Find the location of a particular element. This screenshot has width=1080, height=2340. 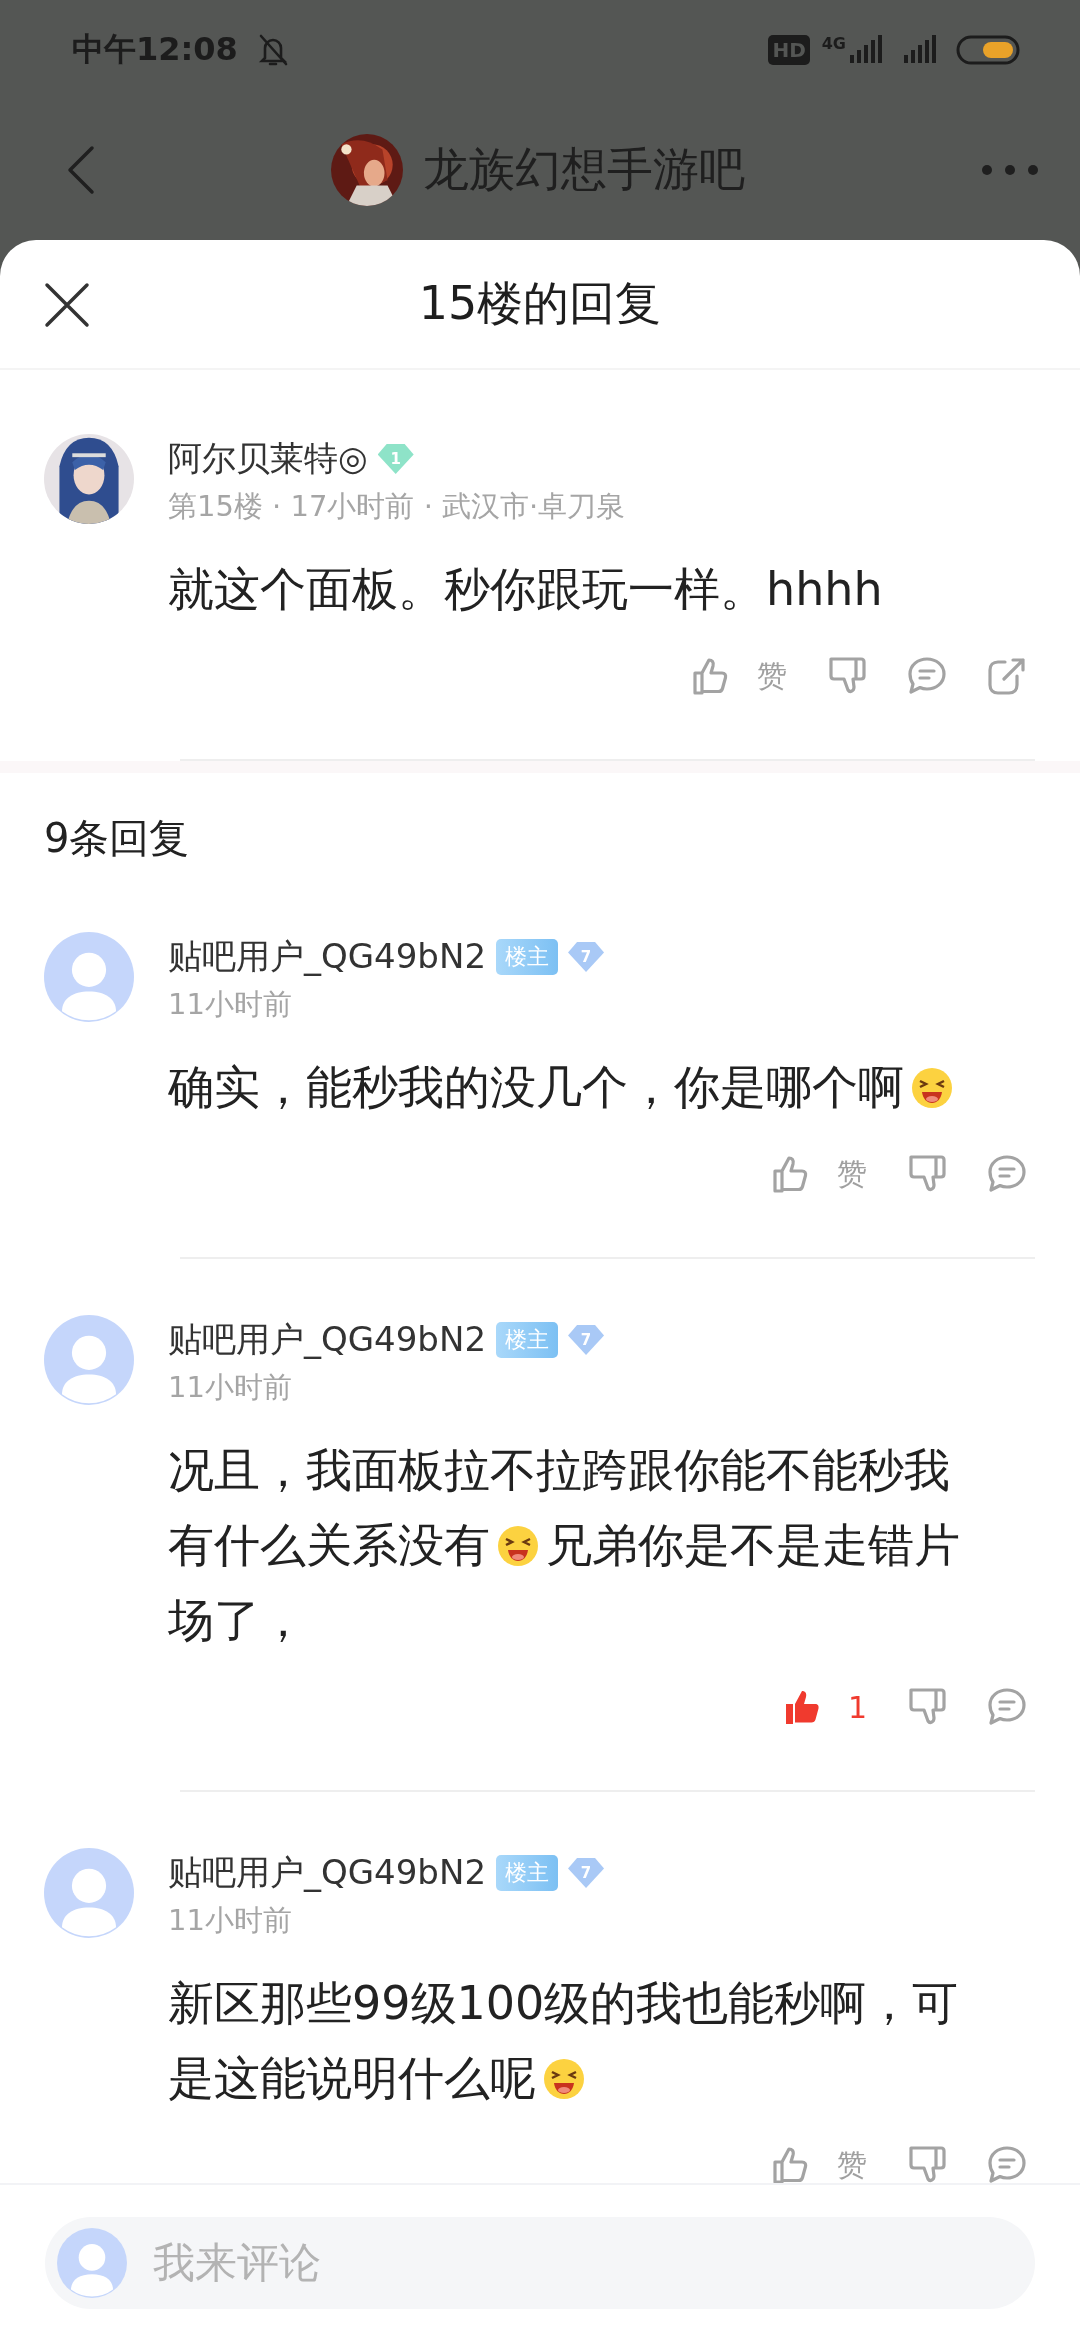

comment-text: 新区那些99级100级的我也能秒啊，可 is located at coordinates (563, 2003).